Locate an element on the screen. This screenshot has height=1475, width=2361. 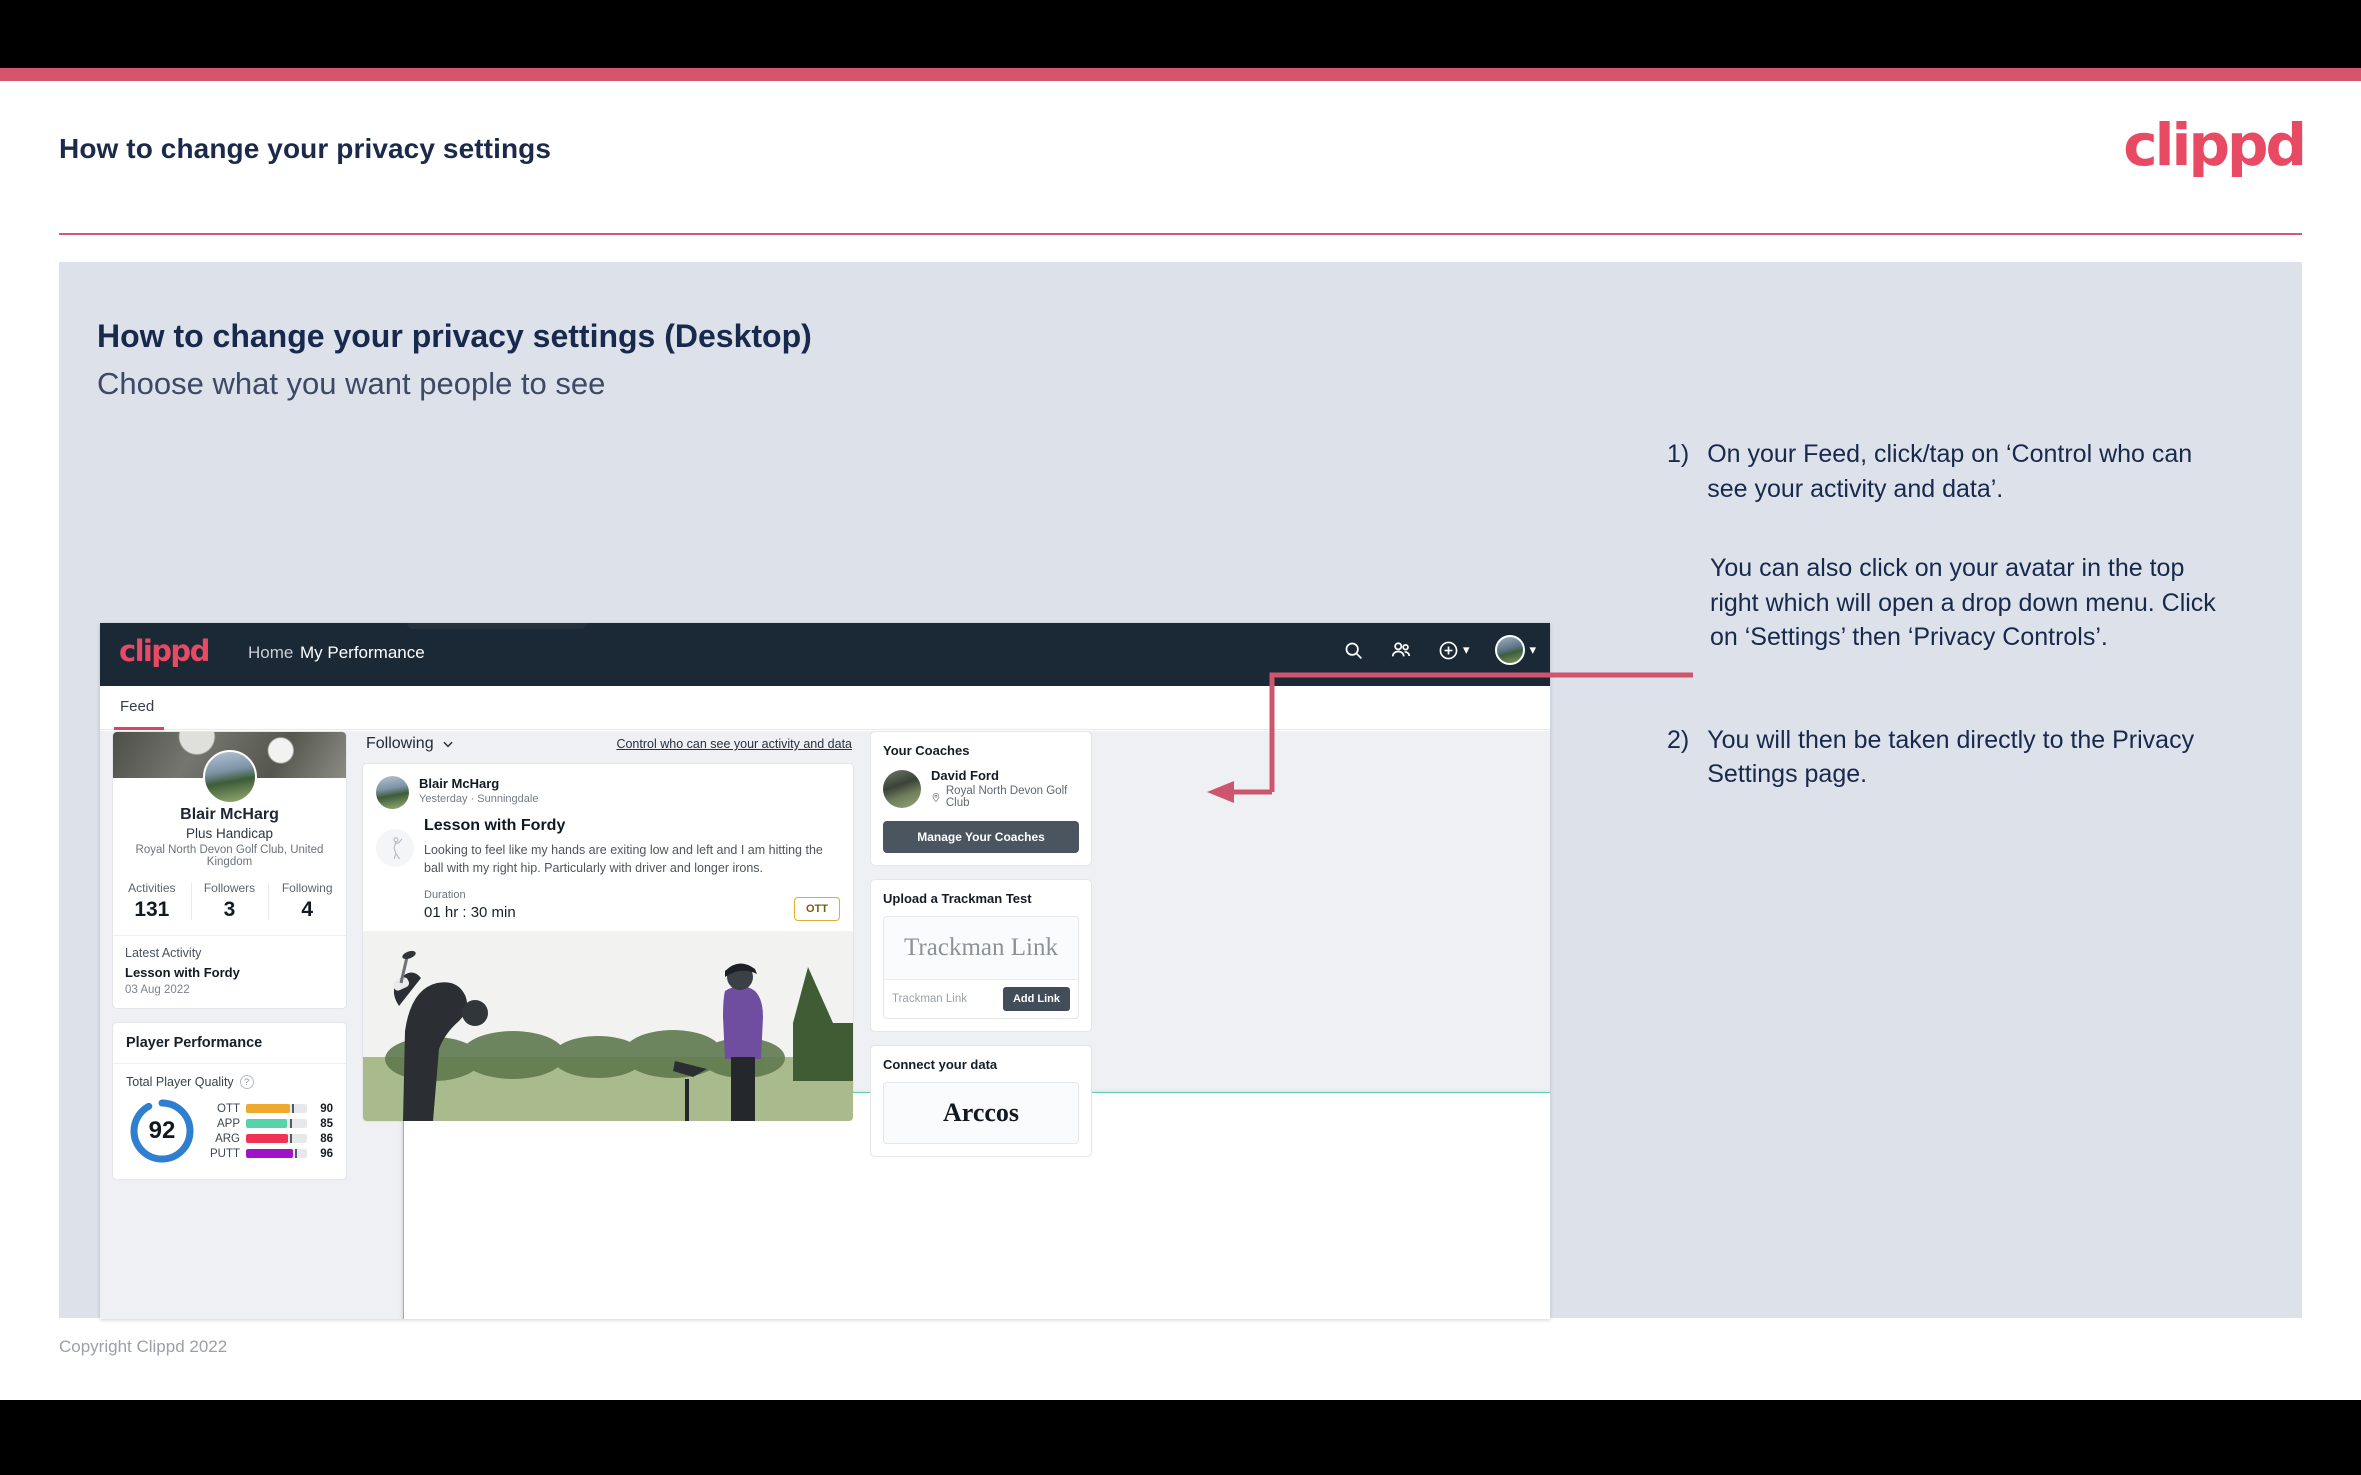
total-player-quality-score: 92 is located at coordinates (162, 1130).